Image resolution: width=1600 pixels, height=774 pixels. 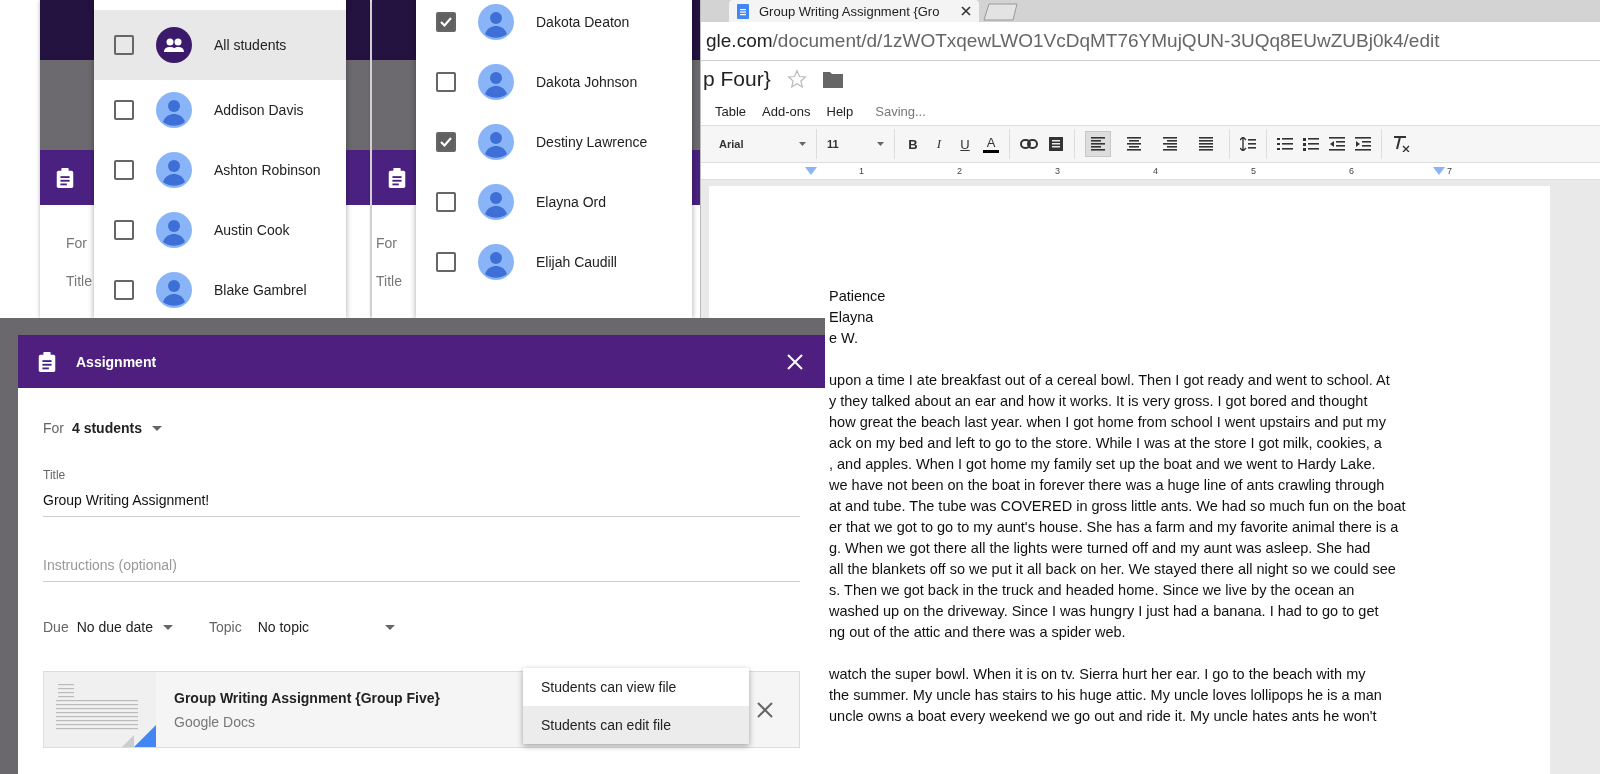 What do you see at coordinates (267, 170) in the screenshot?
I see `student-name: Ashton Robinson` at bounding box center [267, 170].